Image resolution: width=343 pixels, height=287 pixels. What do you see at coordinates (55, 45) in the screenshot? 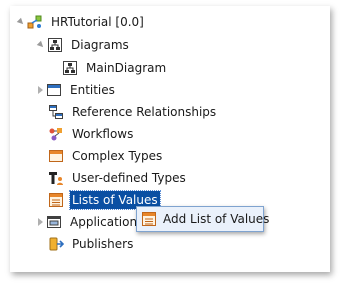
I see `diagrams-icon` at bounding box center [55, 45].